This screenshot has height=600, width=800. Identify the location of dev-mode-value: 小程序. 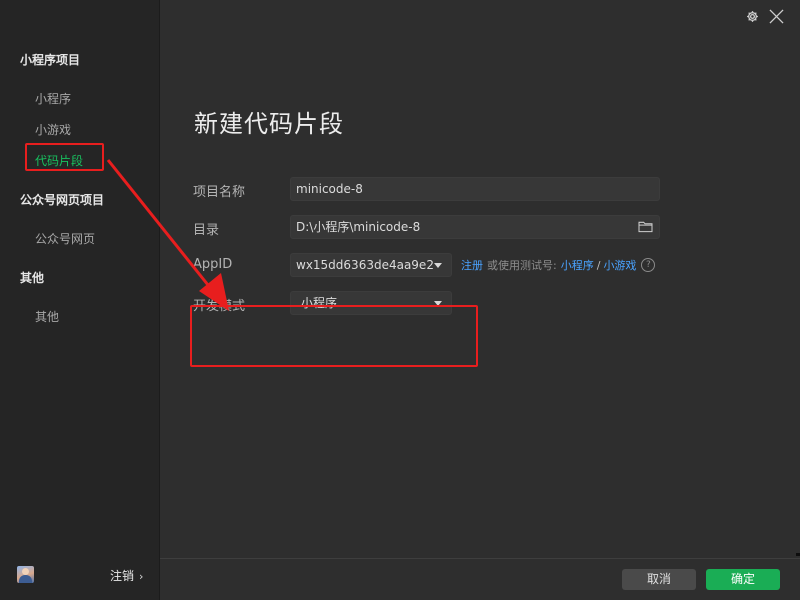
(319, 303).